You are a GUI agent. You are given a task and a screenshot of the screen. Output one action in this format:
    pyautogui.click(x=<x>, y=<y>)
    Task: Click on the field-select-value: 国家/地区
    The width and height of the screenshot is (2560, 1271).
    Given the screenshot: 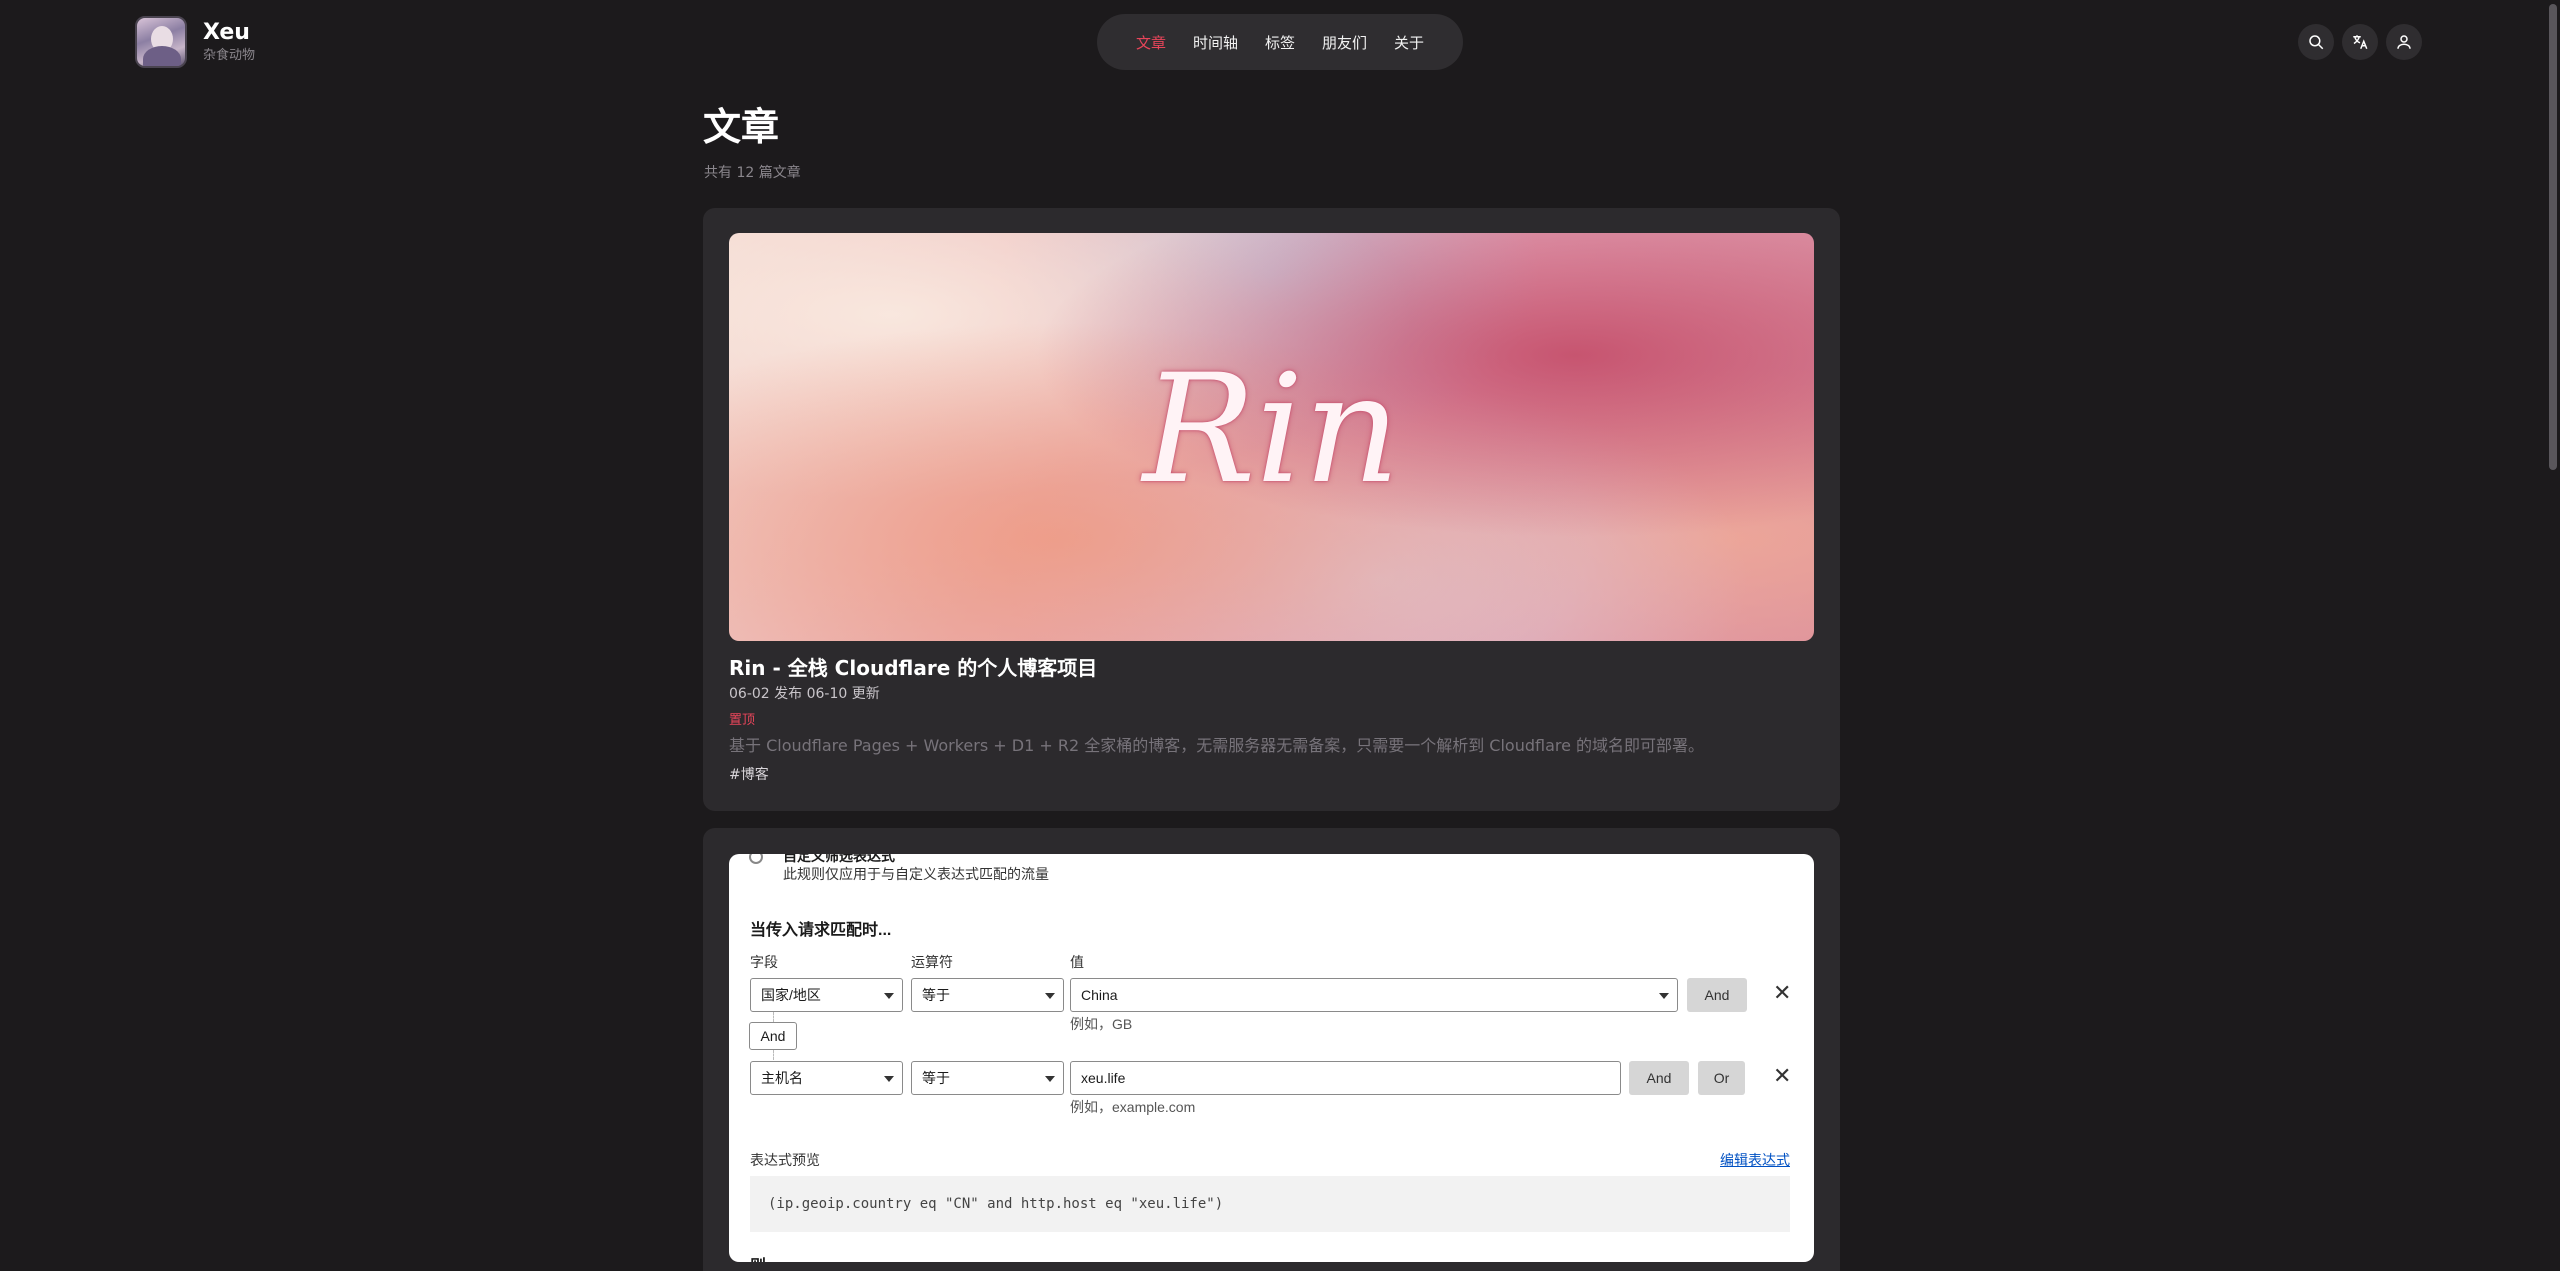 What is the action you would take?
    pyautogui.click(x=791, y=995)
    